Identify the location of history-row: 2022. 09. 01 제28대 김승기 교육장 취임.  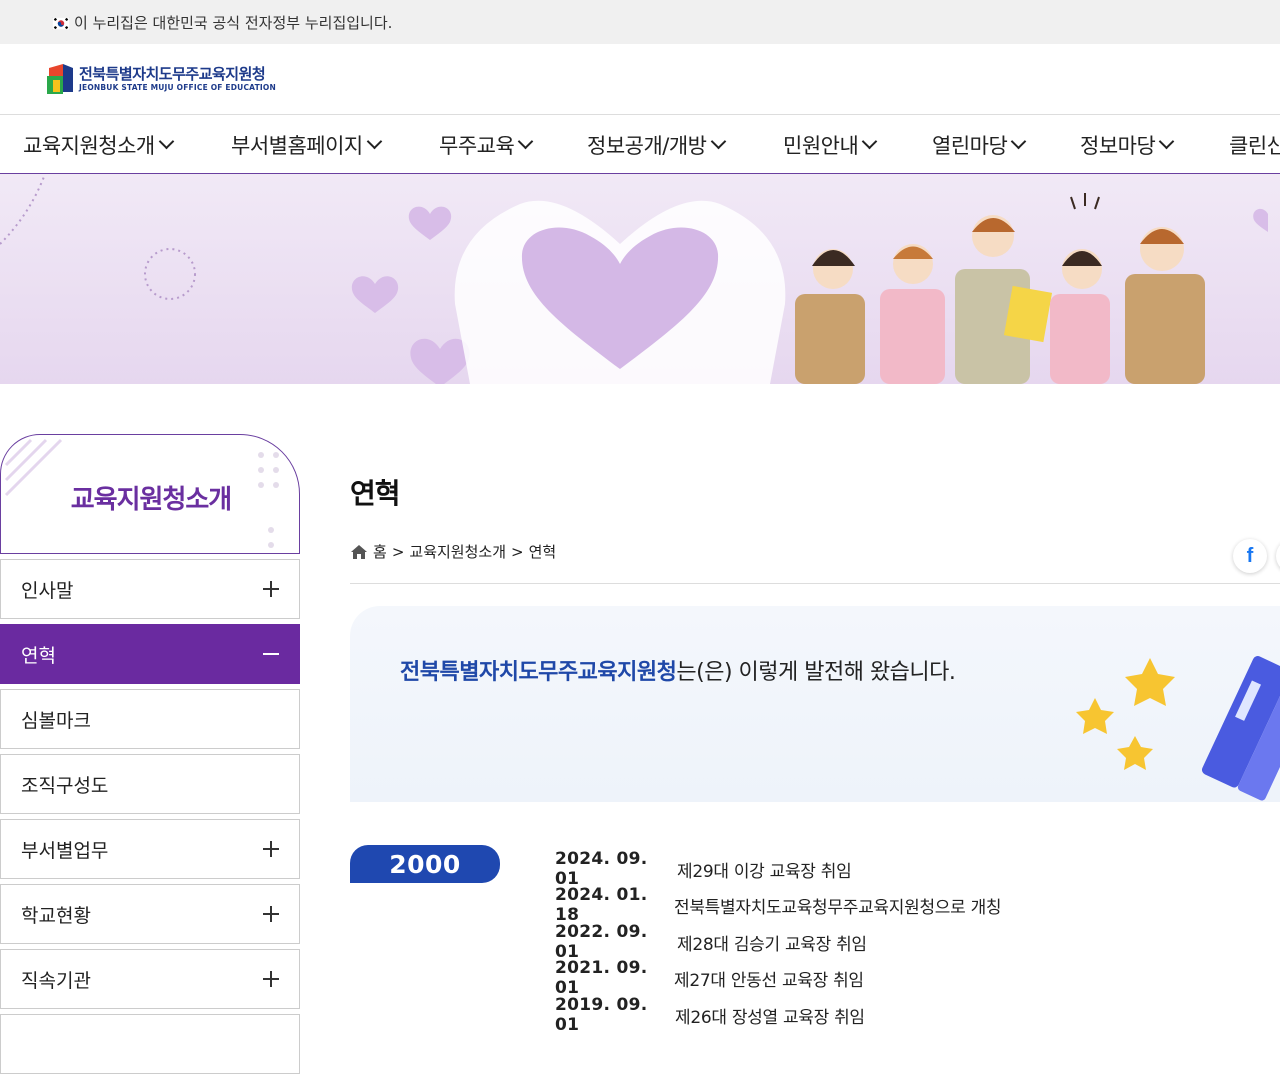
(711, 942).